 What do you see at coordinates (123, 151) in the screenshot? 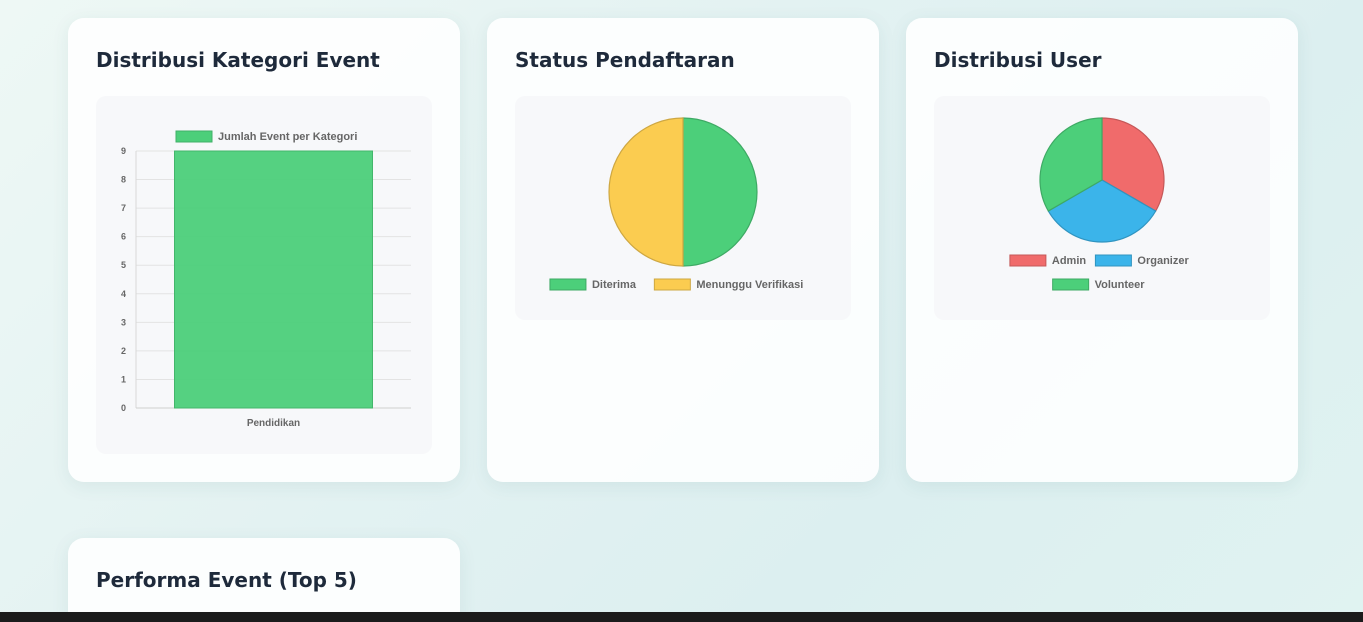
I see `y-tick-label: 9` at bounding box center [123, 151].